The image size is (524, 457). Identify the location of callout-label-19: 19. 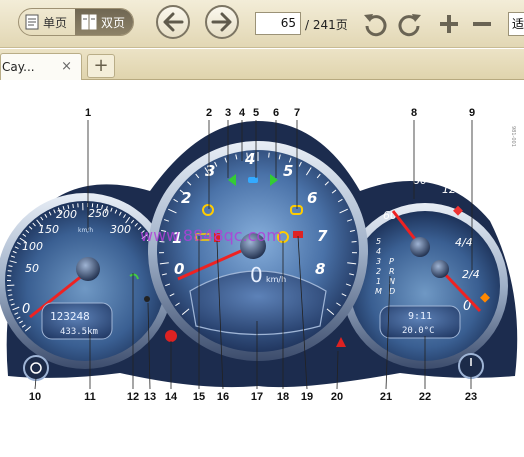
(307, 397).